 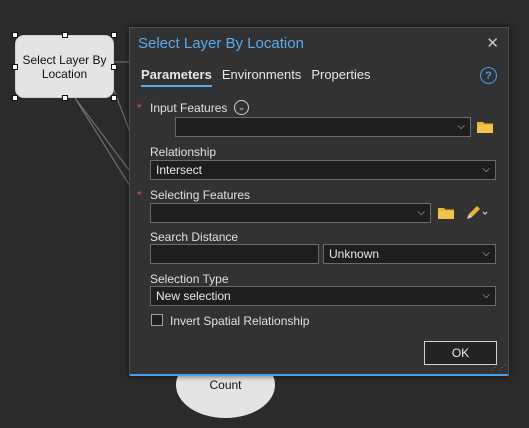 I want to click on pencil-icon, so click(x=477, y=213).